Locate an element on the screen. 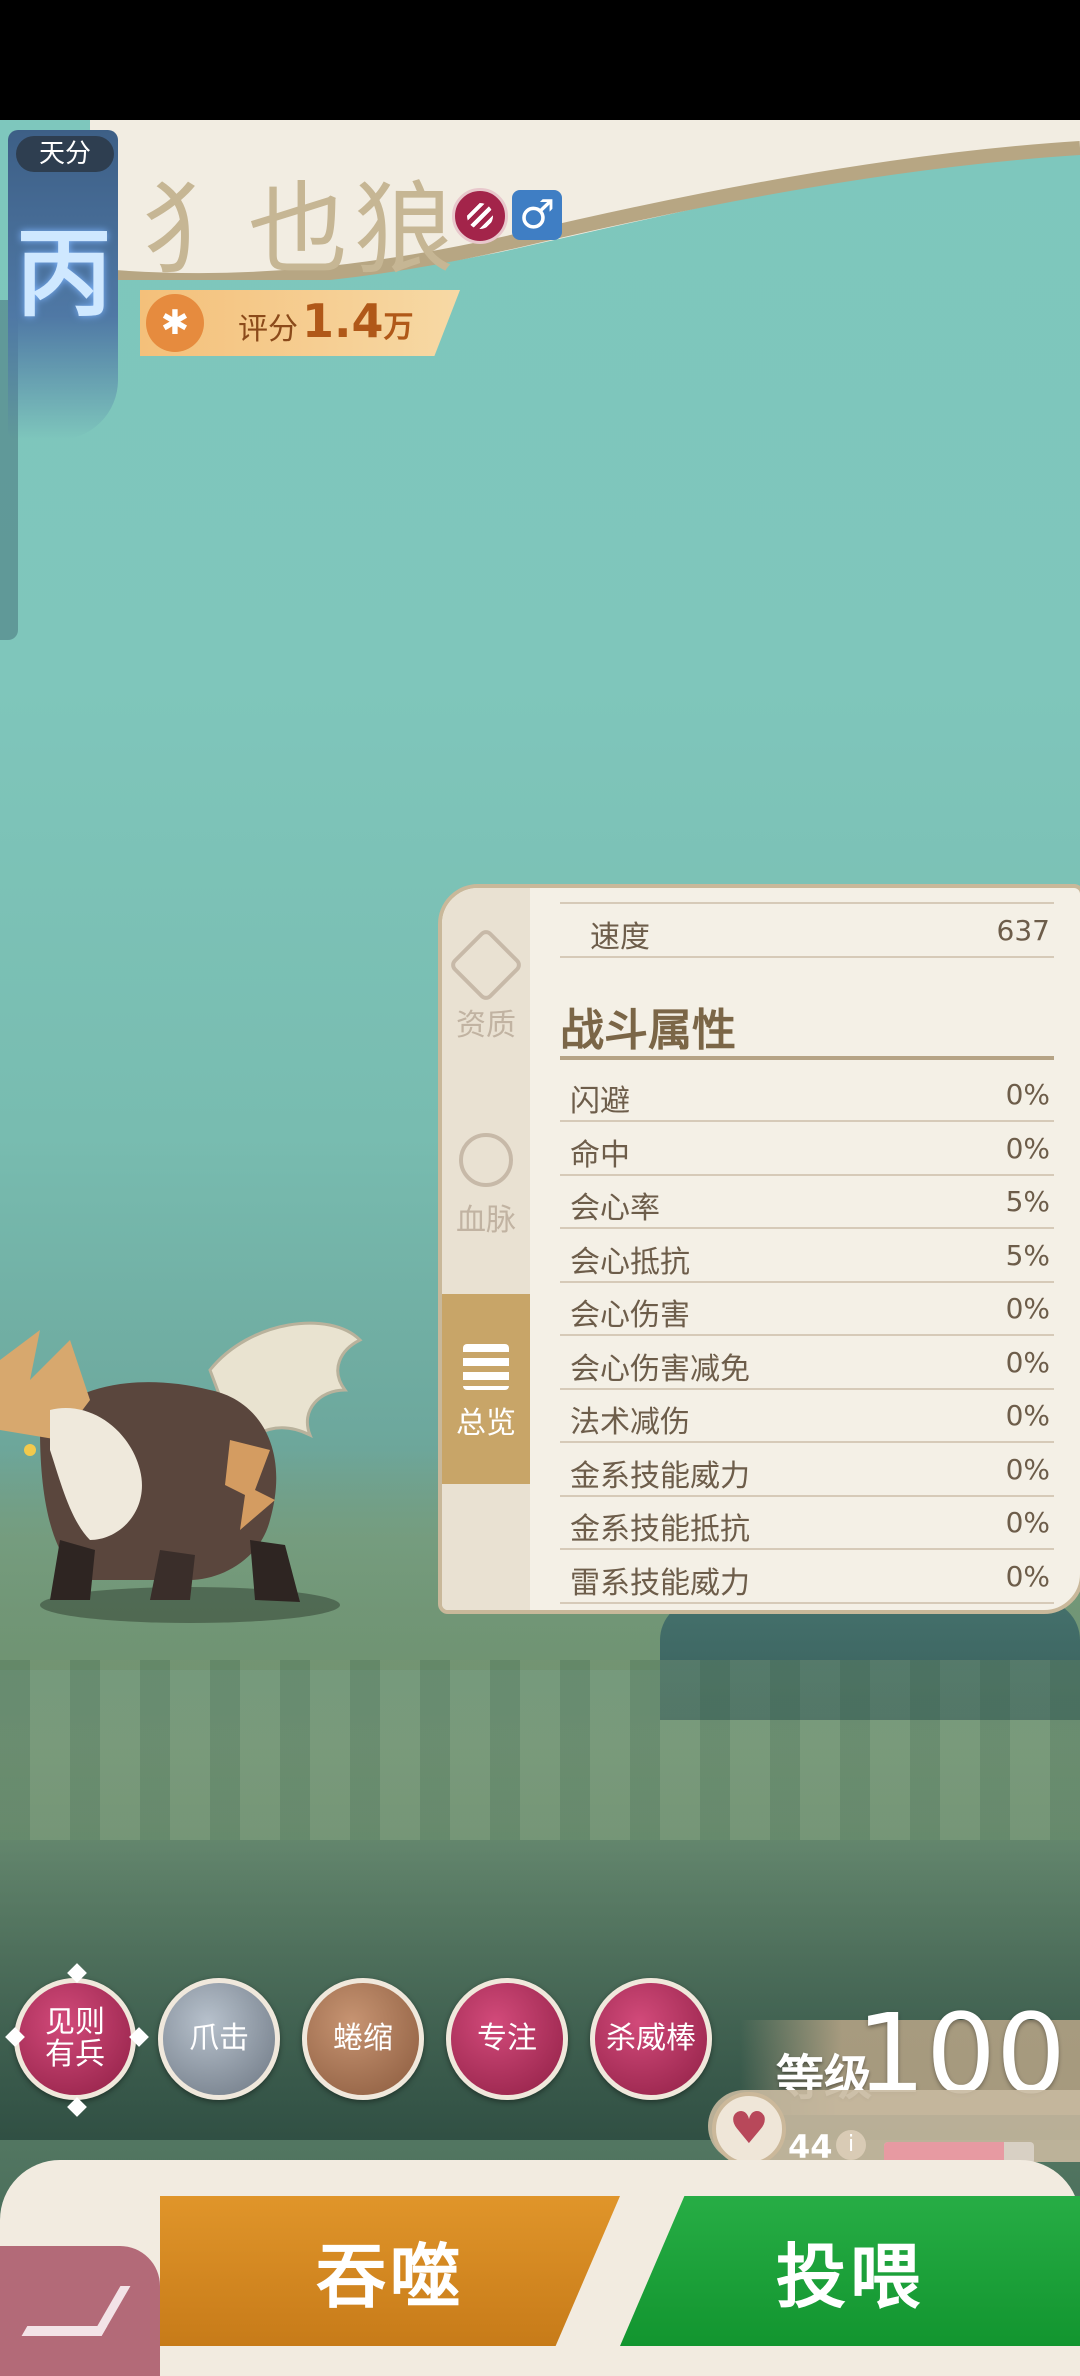  pet-name: 犭也狼 is located at coordinates (301, 229).